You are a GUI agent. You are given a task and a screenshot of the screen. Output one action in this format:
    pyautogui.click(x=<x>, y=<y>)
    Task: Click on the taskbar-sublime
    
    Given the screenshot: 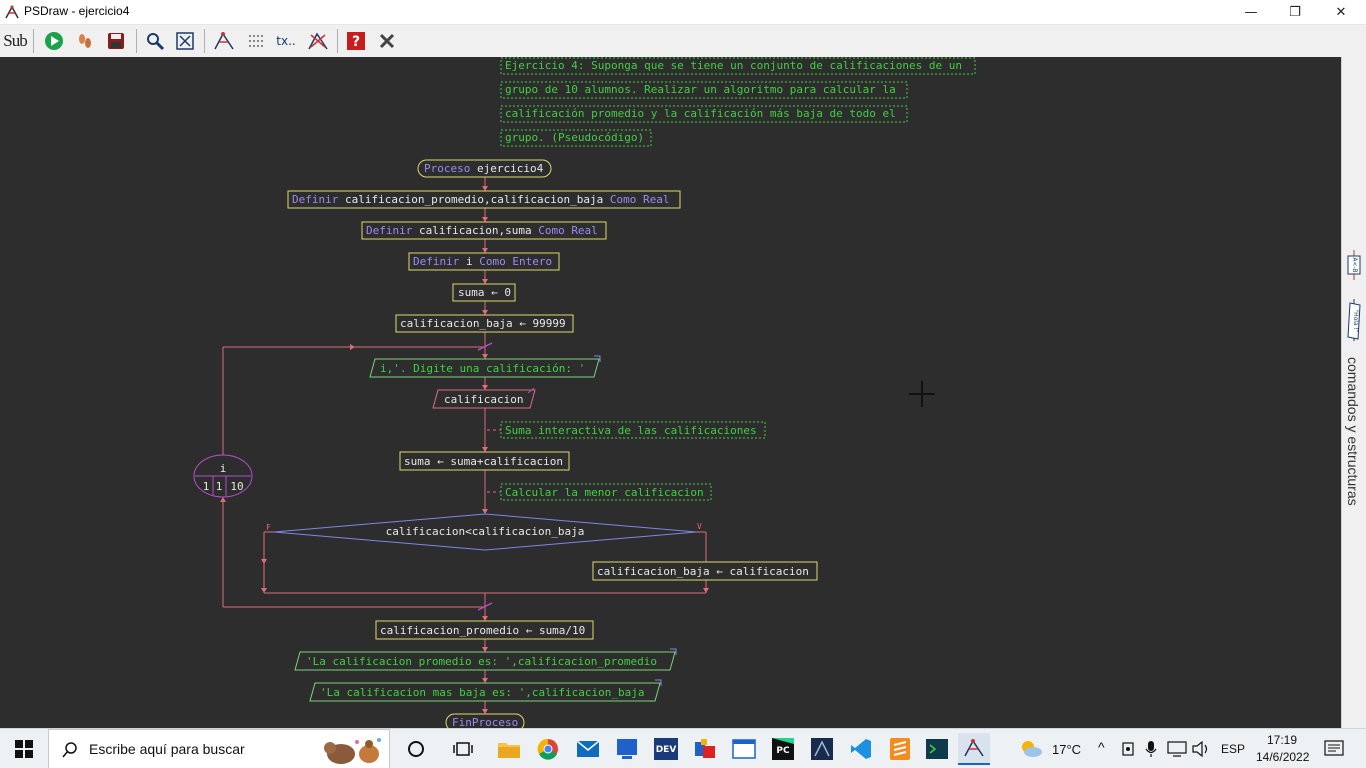 What is the action you would take?
    pyautogui.click(x=900, y=749)
    